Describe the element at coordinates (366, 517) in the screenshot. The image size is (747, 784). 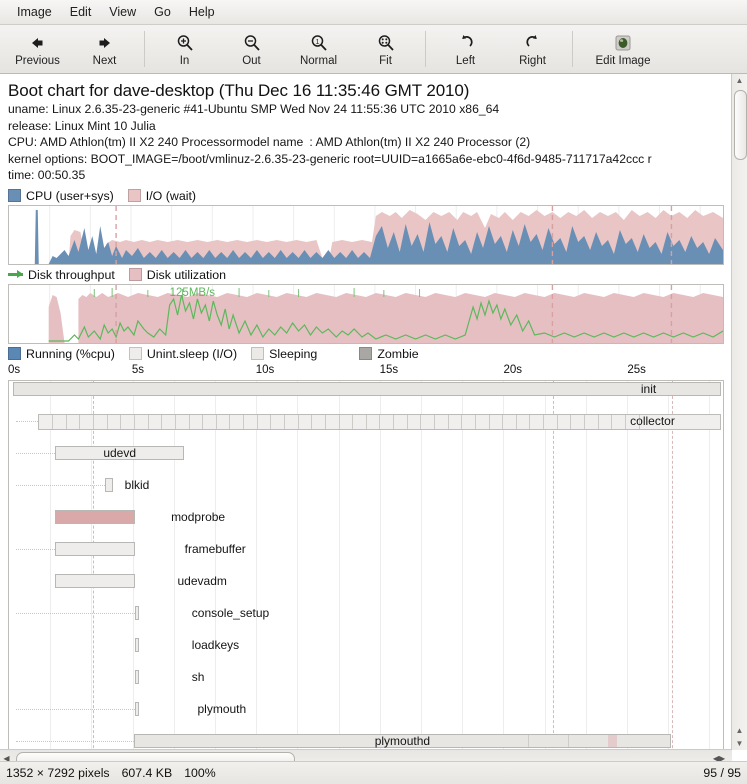
I see `process-row-modprobe: modprobe` at that location.